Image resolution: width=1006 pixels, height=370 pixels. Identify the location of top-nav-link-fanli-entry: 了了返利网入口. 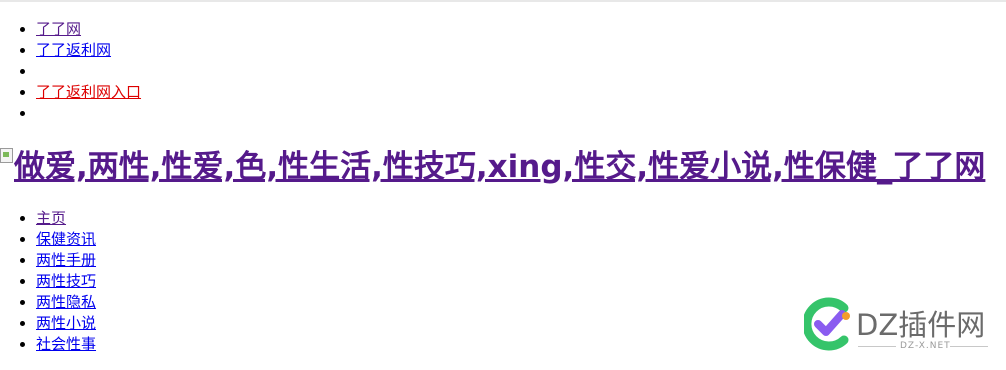
(88, 92).